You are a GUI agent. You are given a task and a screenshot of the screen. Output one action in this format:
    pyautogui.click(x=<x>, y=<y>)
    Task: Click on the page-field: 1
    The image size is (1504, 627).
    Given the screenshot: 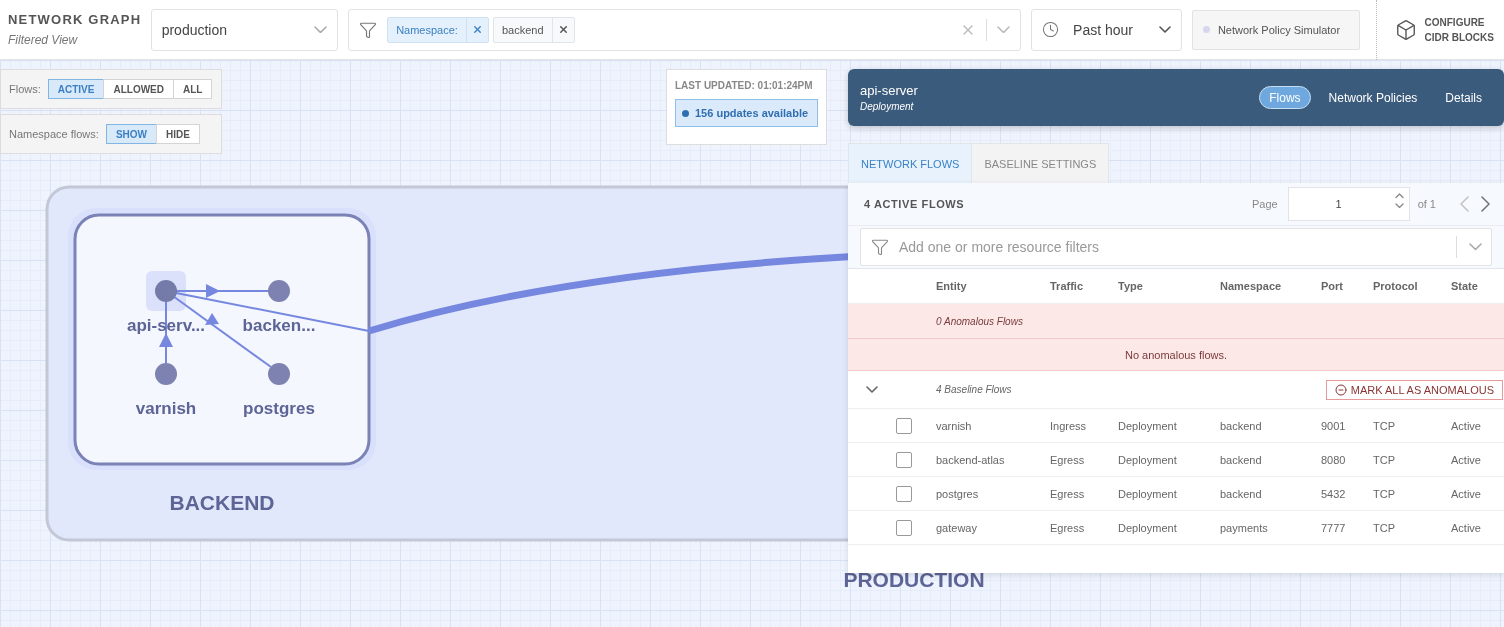 What is the action you would take?
    pyautogui.click(x=1348, y=204)
    